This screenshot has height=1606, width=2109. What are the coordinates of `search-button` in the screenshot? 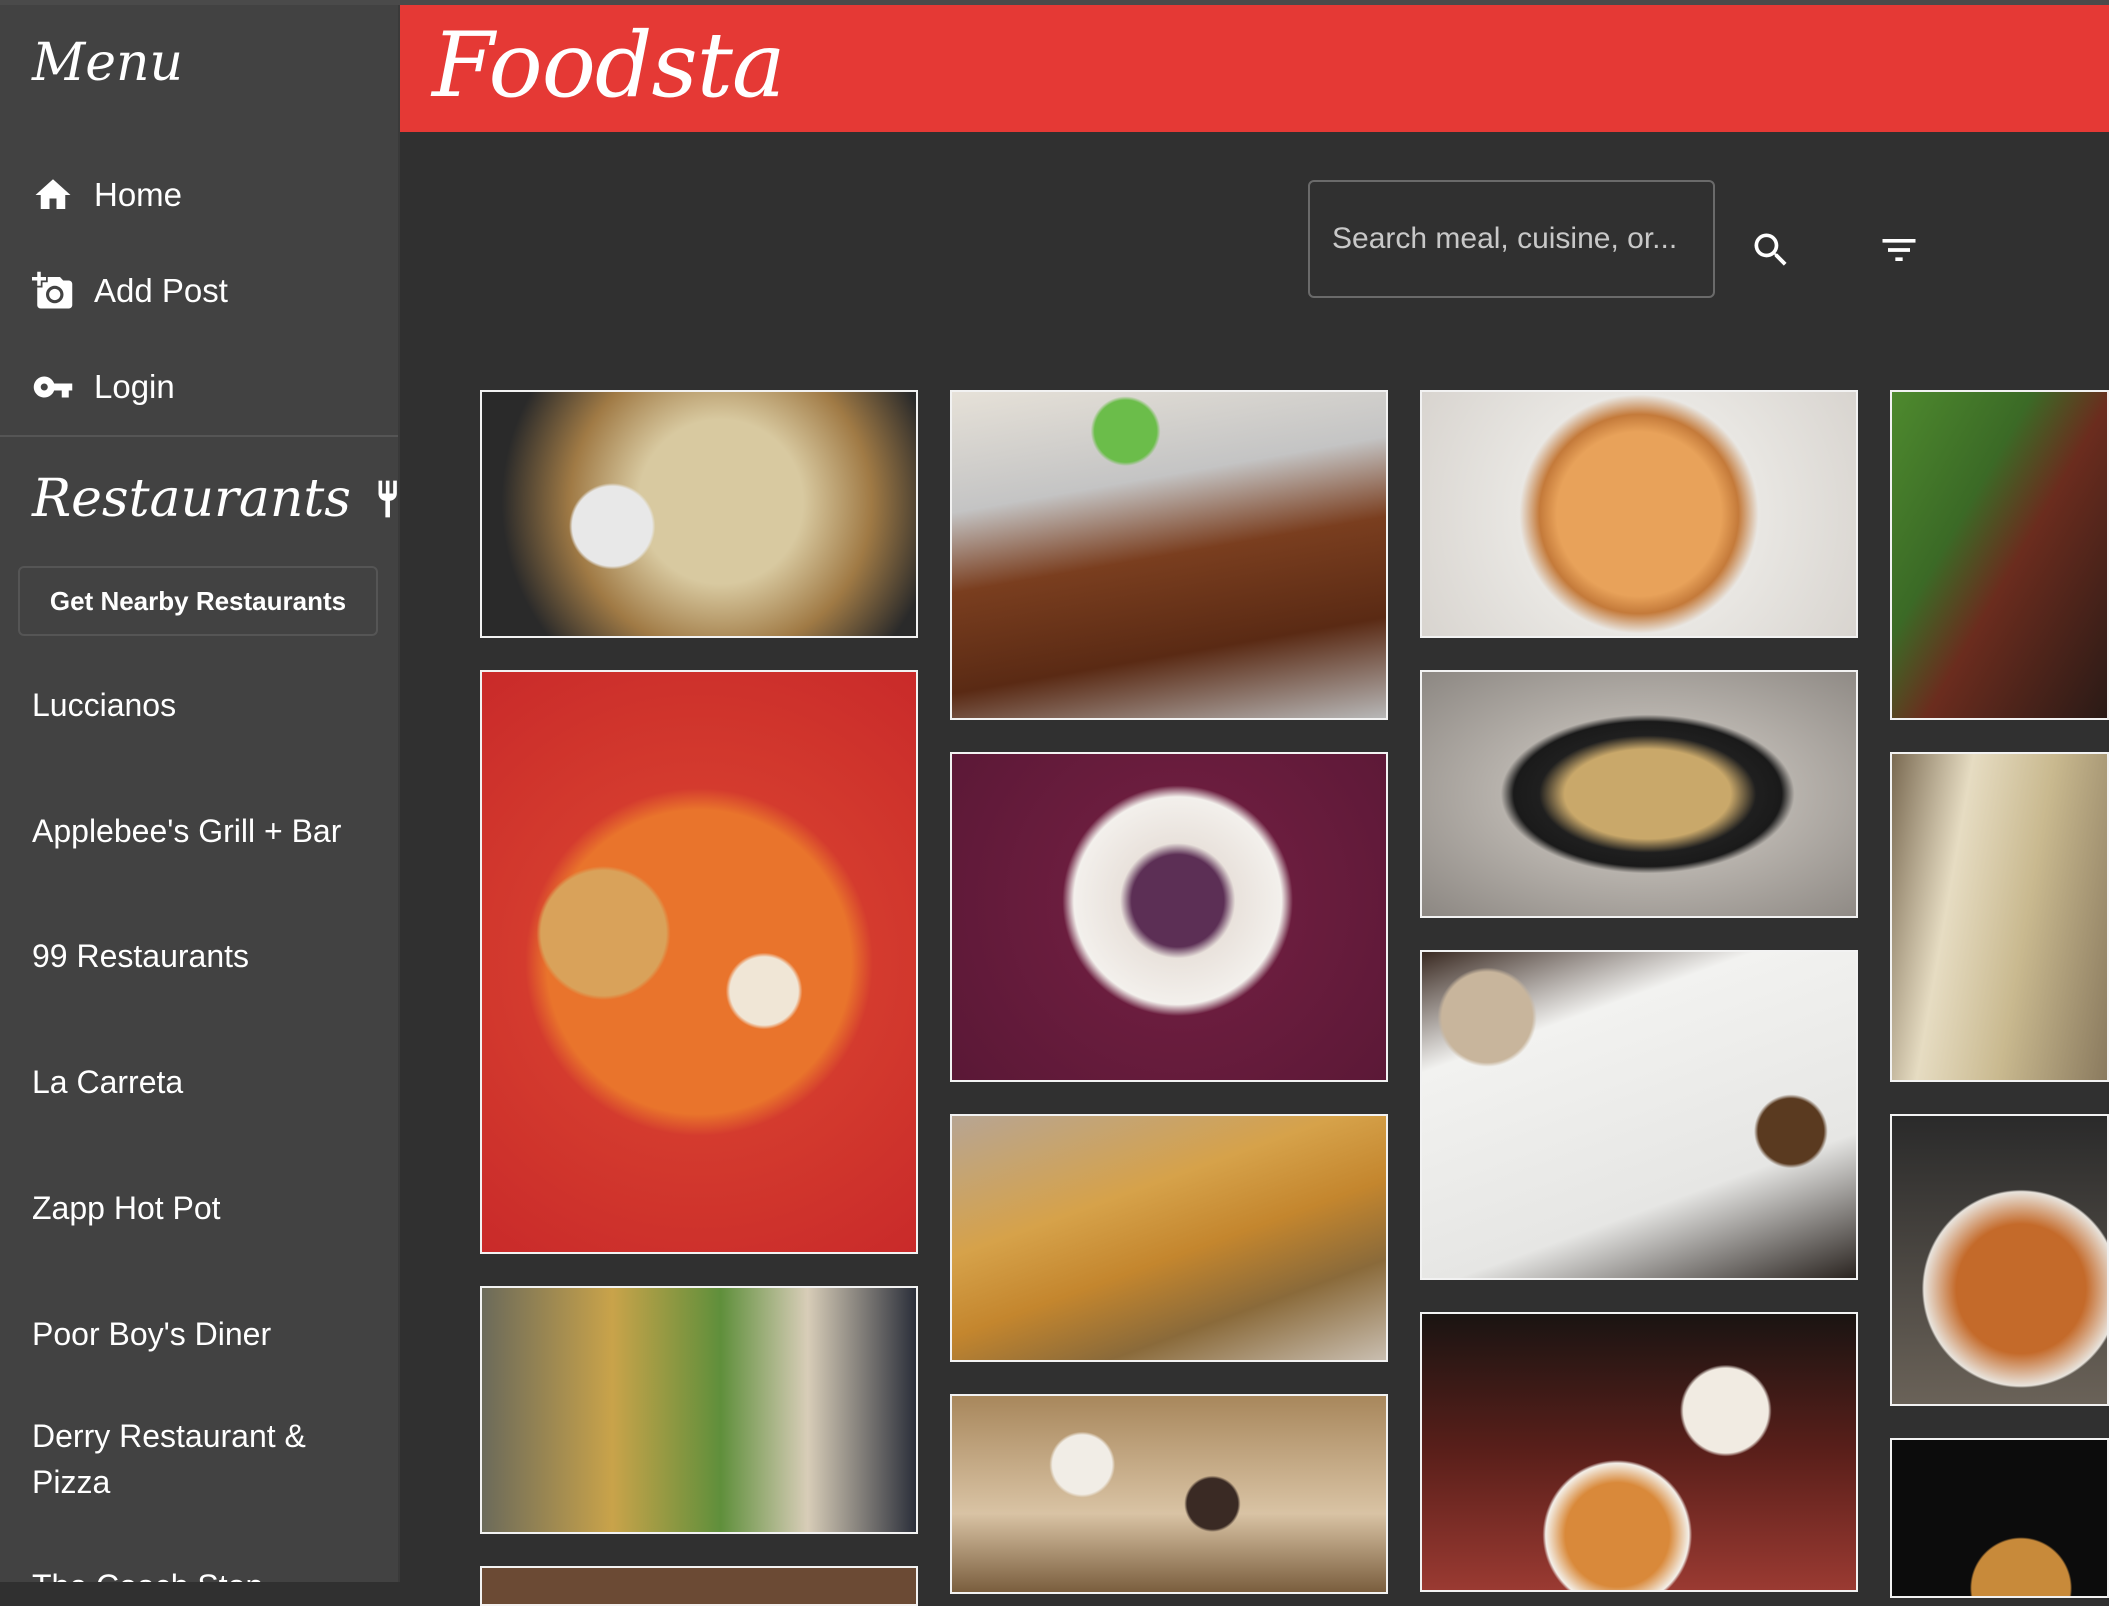 It's located at (1771, 250).